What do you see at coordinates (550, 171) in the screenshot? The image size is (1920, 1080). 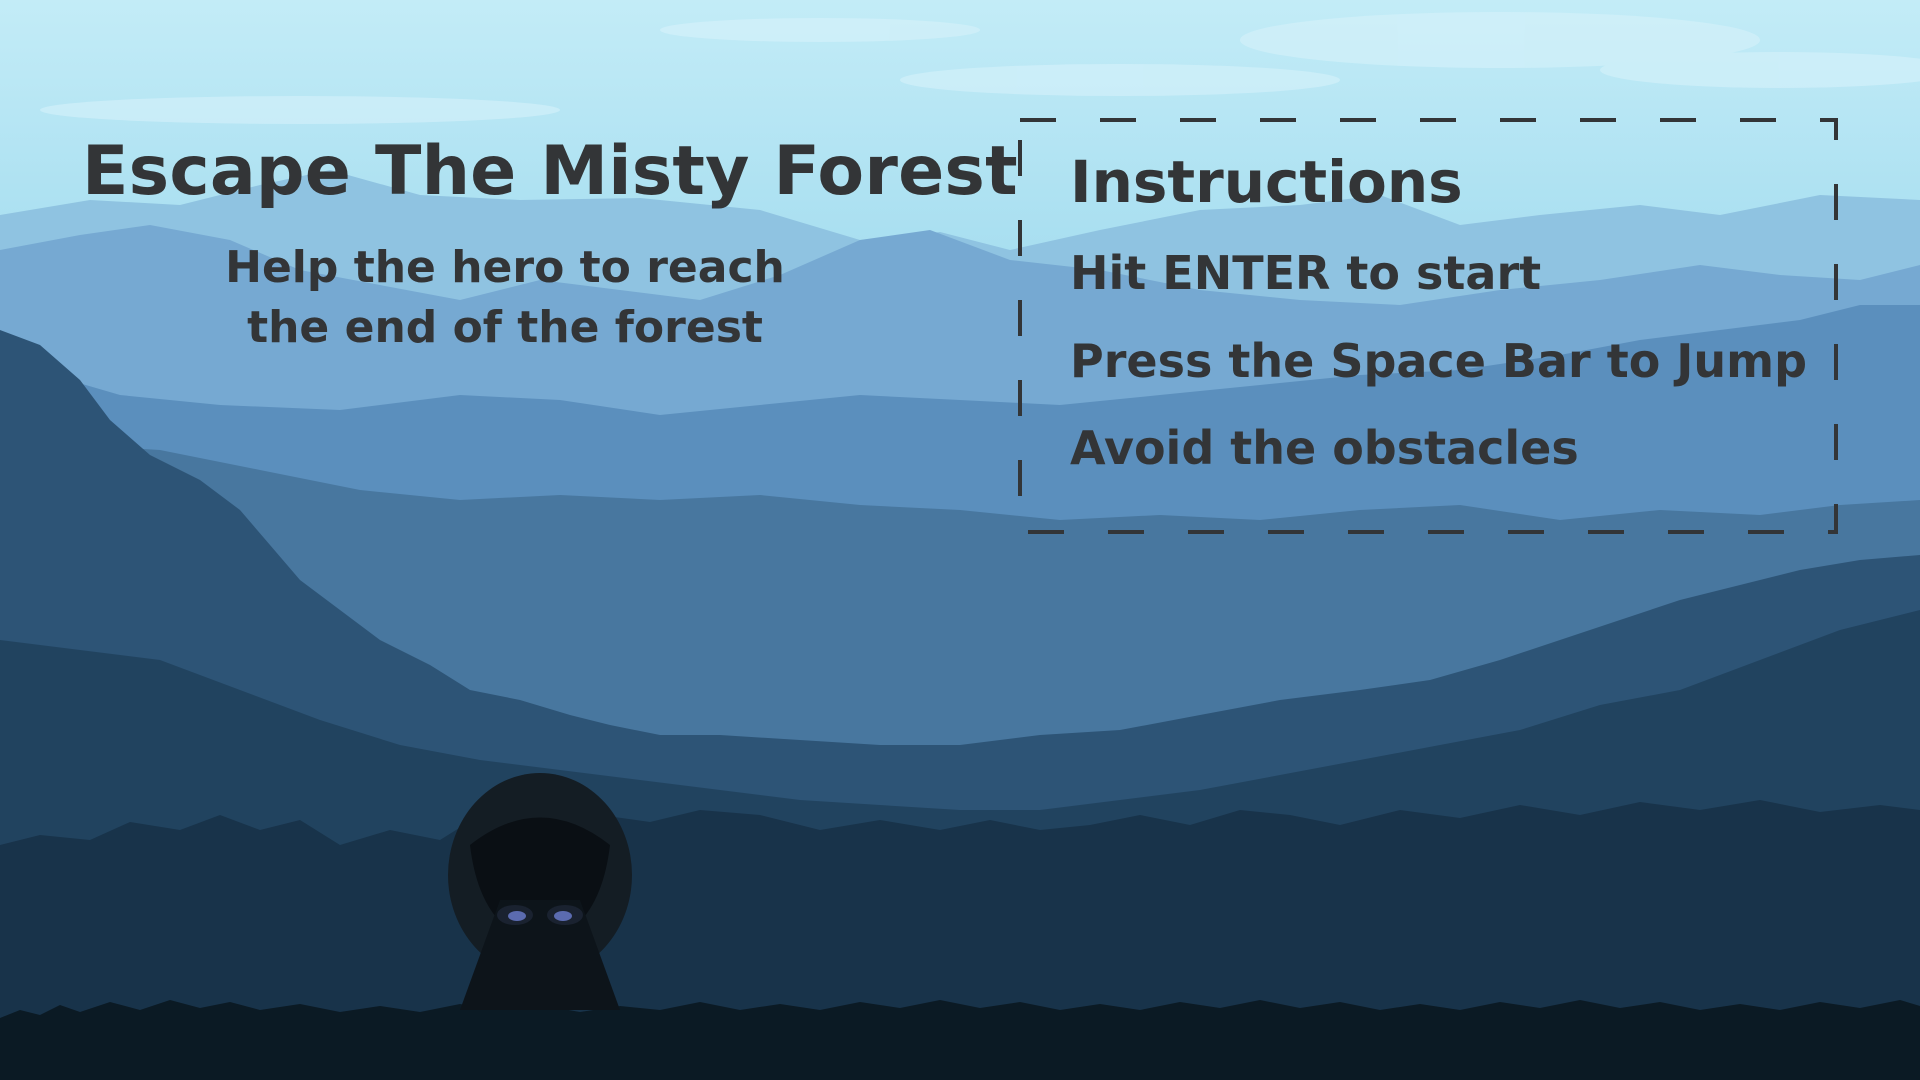 I see `game-title: Escape The Misty Forest` at bounding box center [550, 171].